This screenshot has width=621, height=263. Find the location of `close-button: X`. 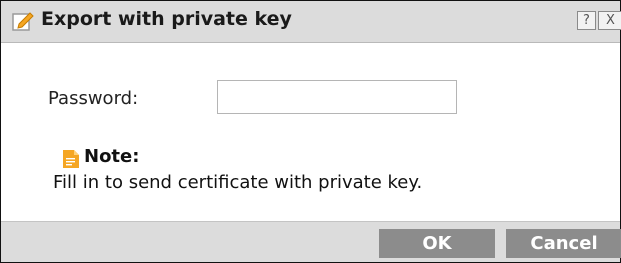

close-button: X is located at coordinates (609, 20).